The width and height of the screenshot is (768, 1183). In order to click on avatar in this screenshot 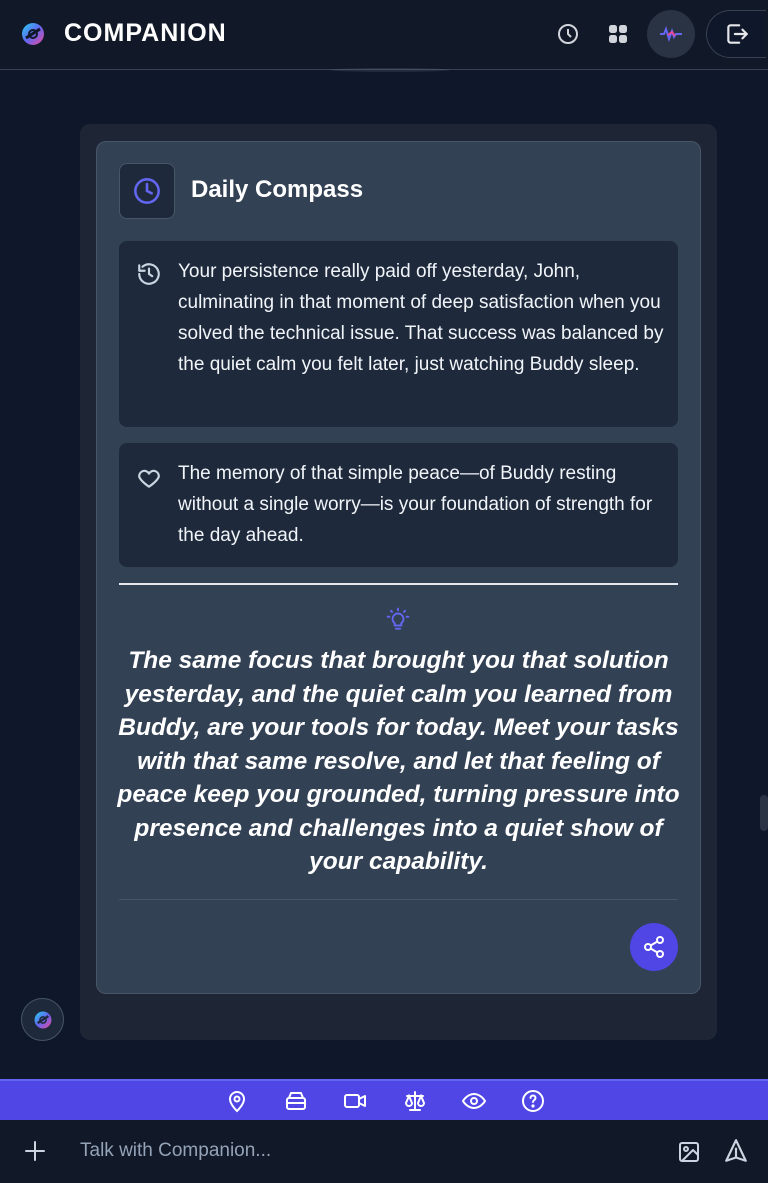, I will do `click(671, 34)`.